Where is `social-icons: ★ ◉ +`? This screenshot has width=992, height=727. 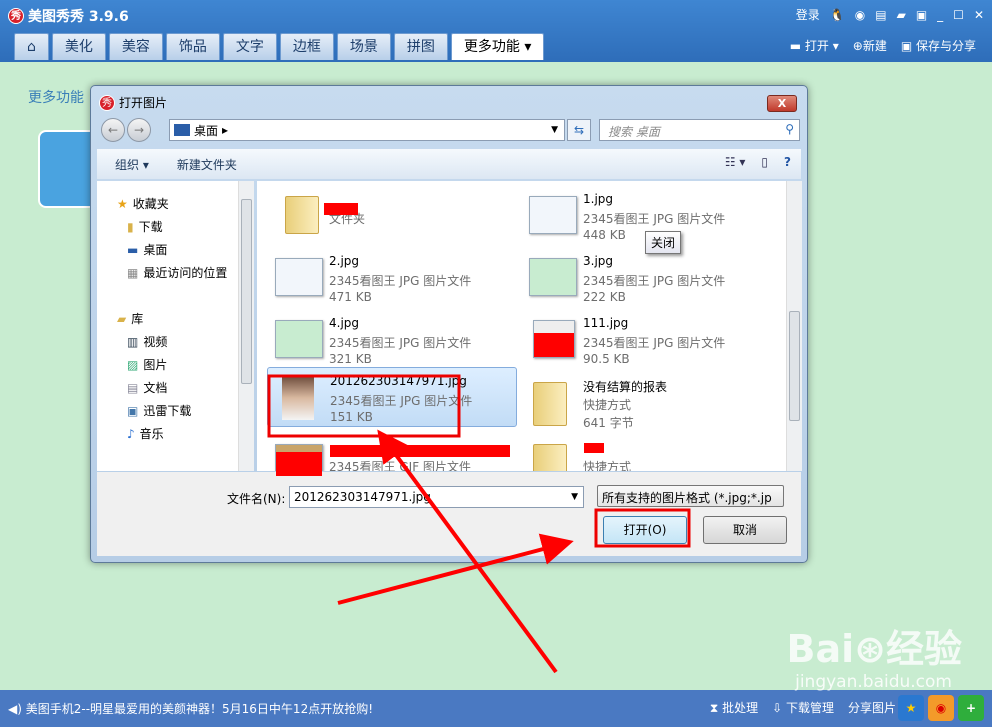 social-icons: ★ ◉ + is located at coordinates (941, 708).